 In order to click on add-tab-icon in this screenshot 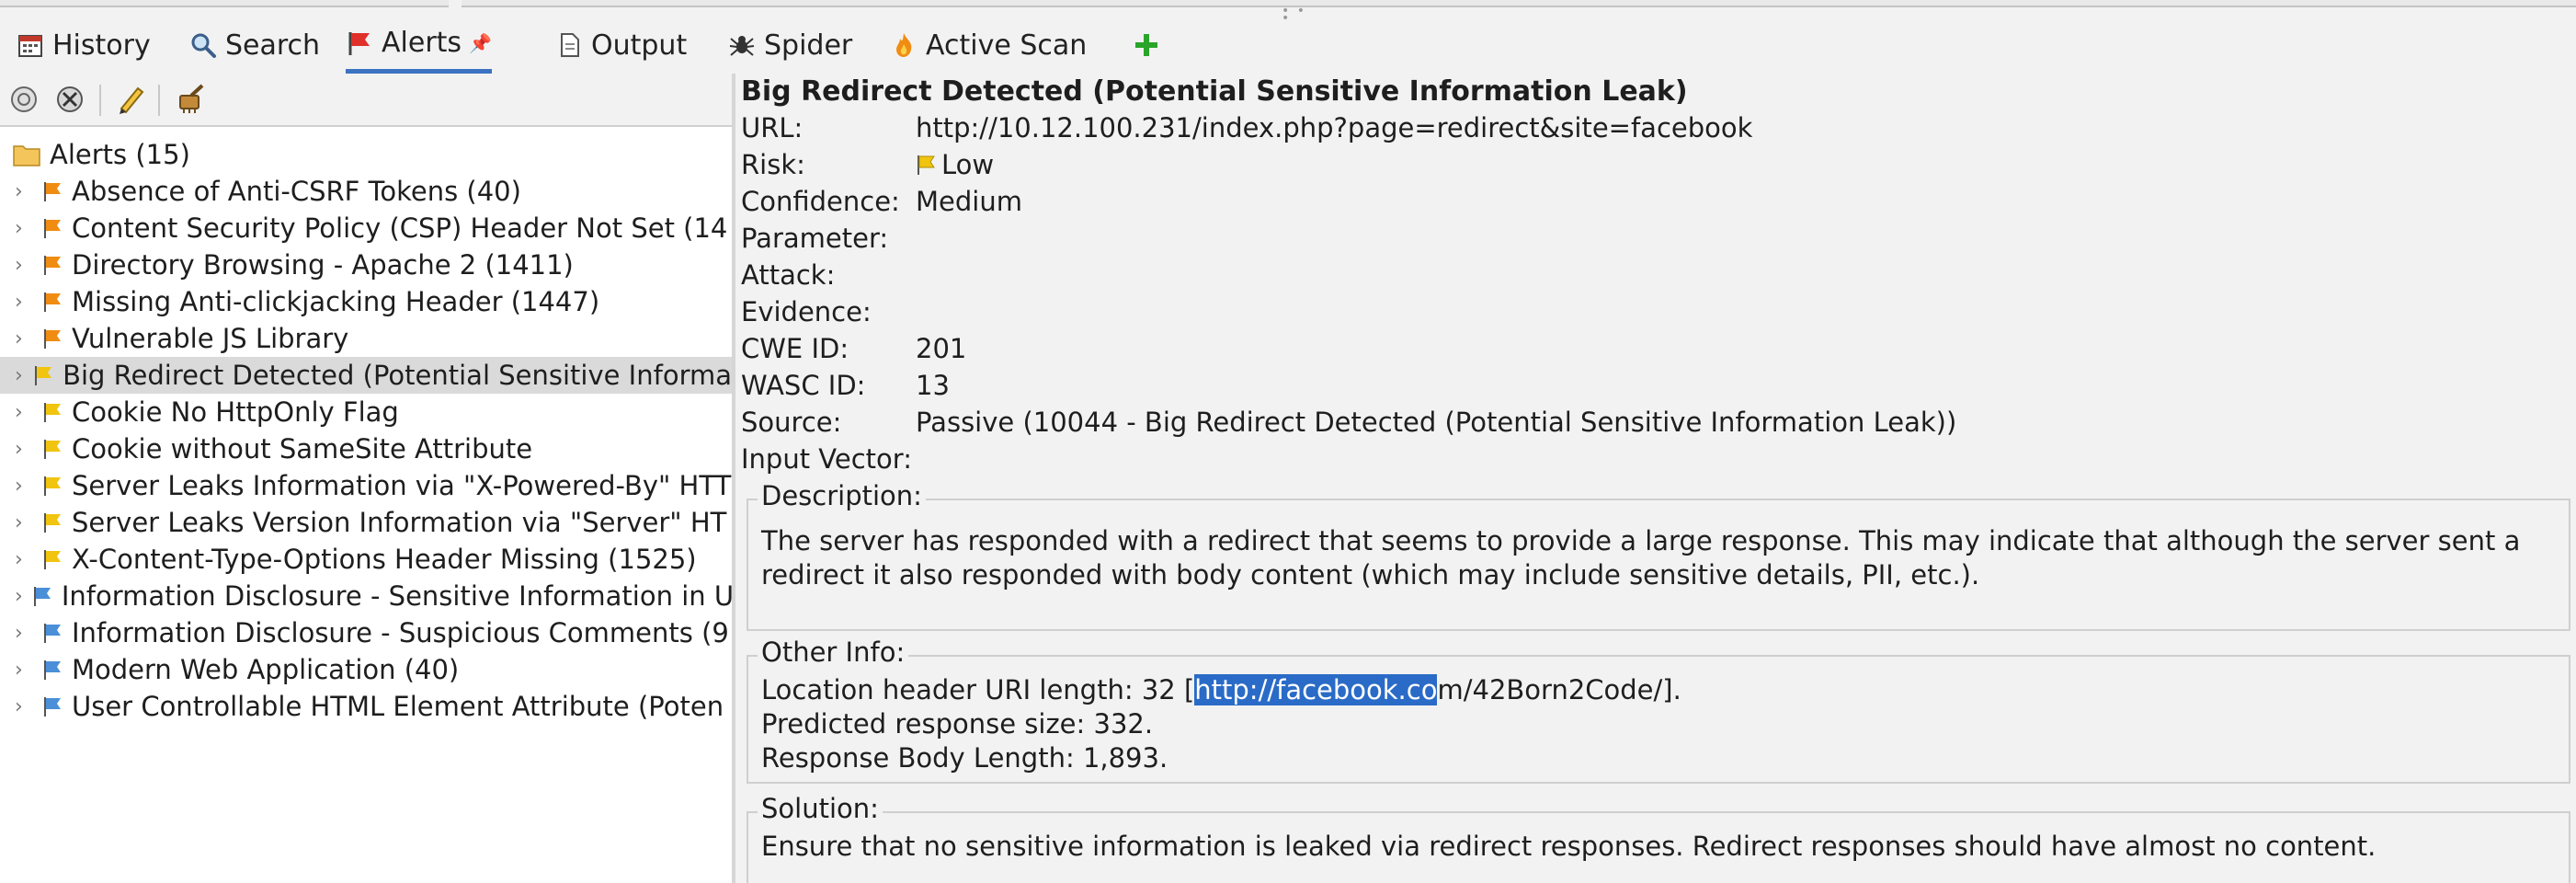, I will do `click(1146, 45)`.